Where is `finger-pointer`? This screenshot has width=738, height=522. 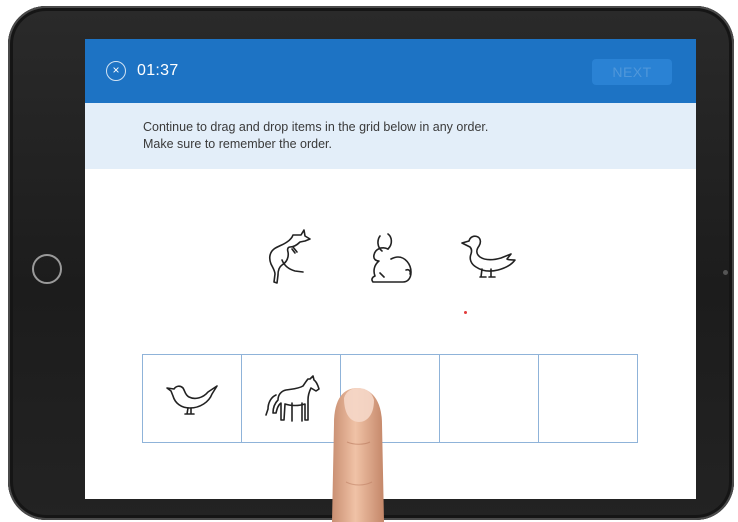 finger-pointer is located at coordinates (358, 455).